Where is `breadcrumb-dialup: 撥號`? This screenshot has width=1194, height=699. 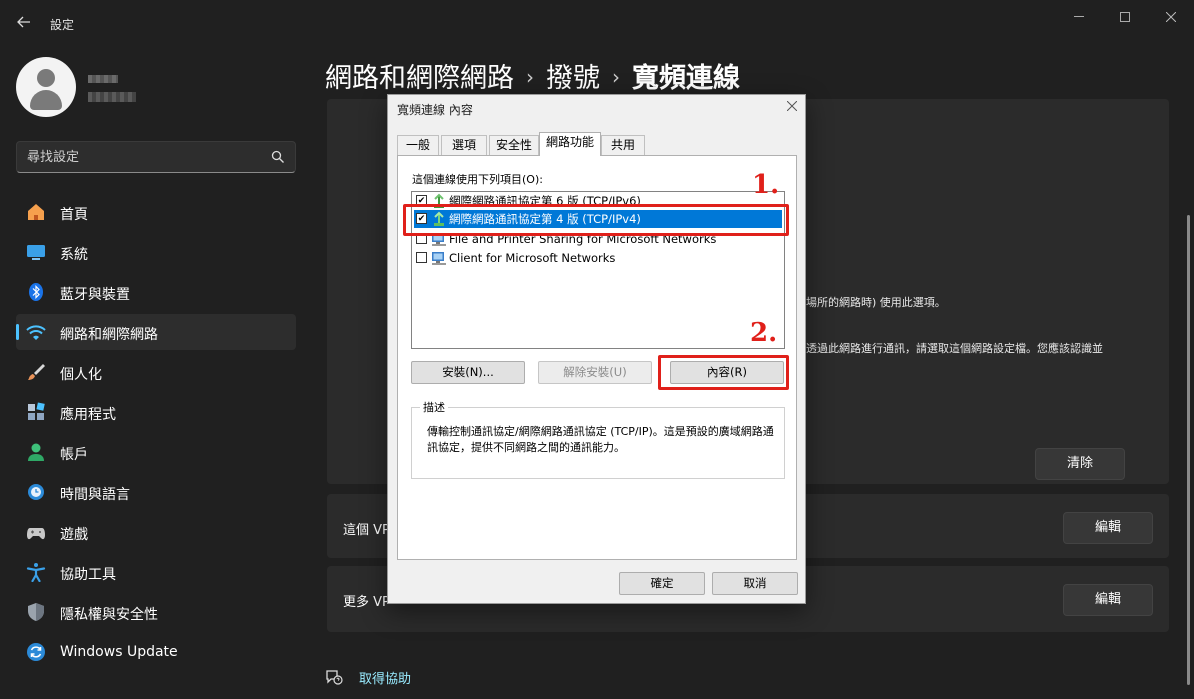 breadcrumb-dialup: 撥號 is located at coordinates (573, 78).